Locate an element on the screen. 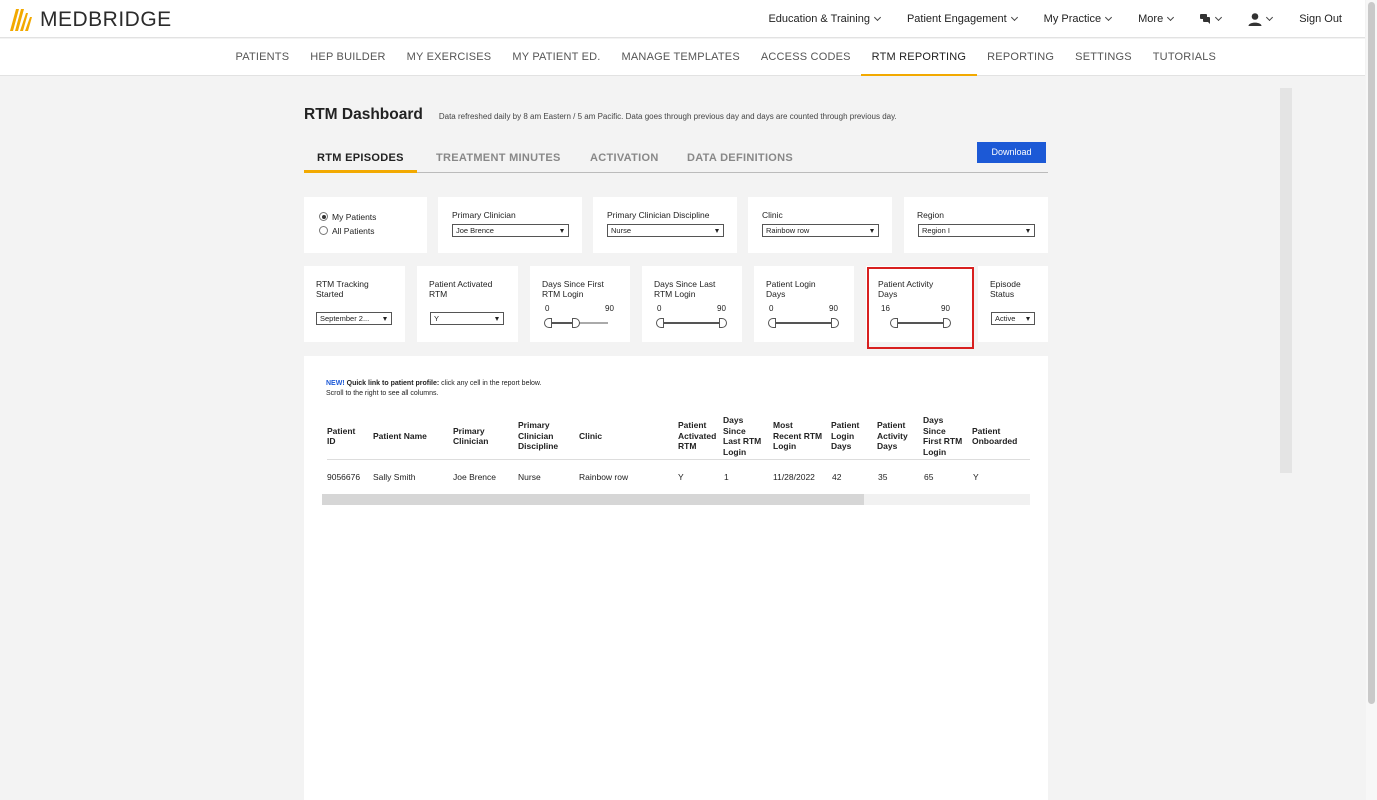 This screenshot has width=1377, height=800. cell-clinic: Rainbow row is located at coordinates (603, 477).